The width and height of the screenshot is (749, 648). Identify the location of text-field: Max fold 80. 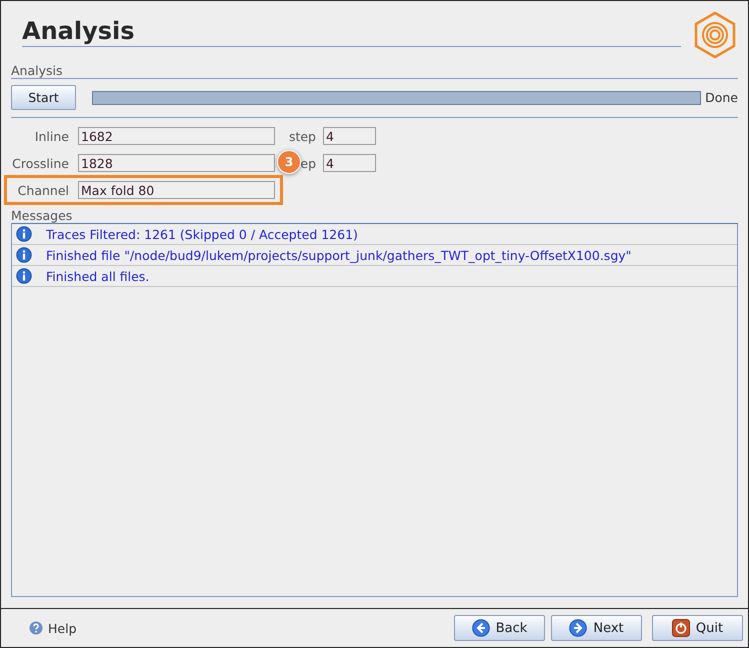
(176, 190).